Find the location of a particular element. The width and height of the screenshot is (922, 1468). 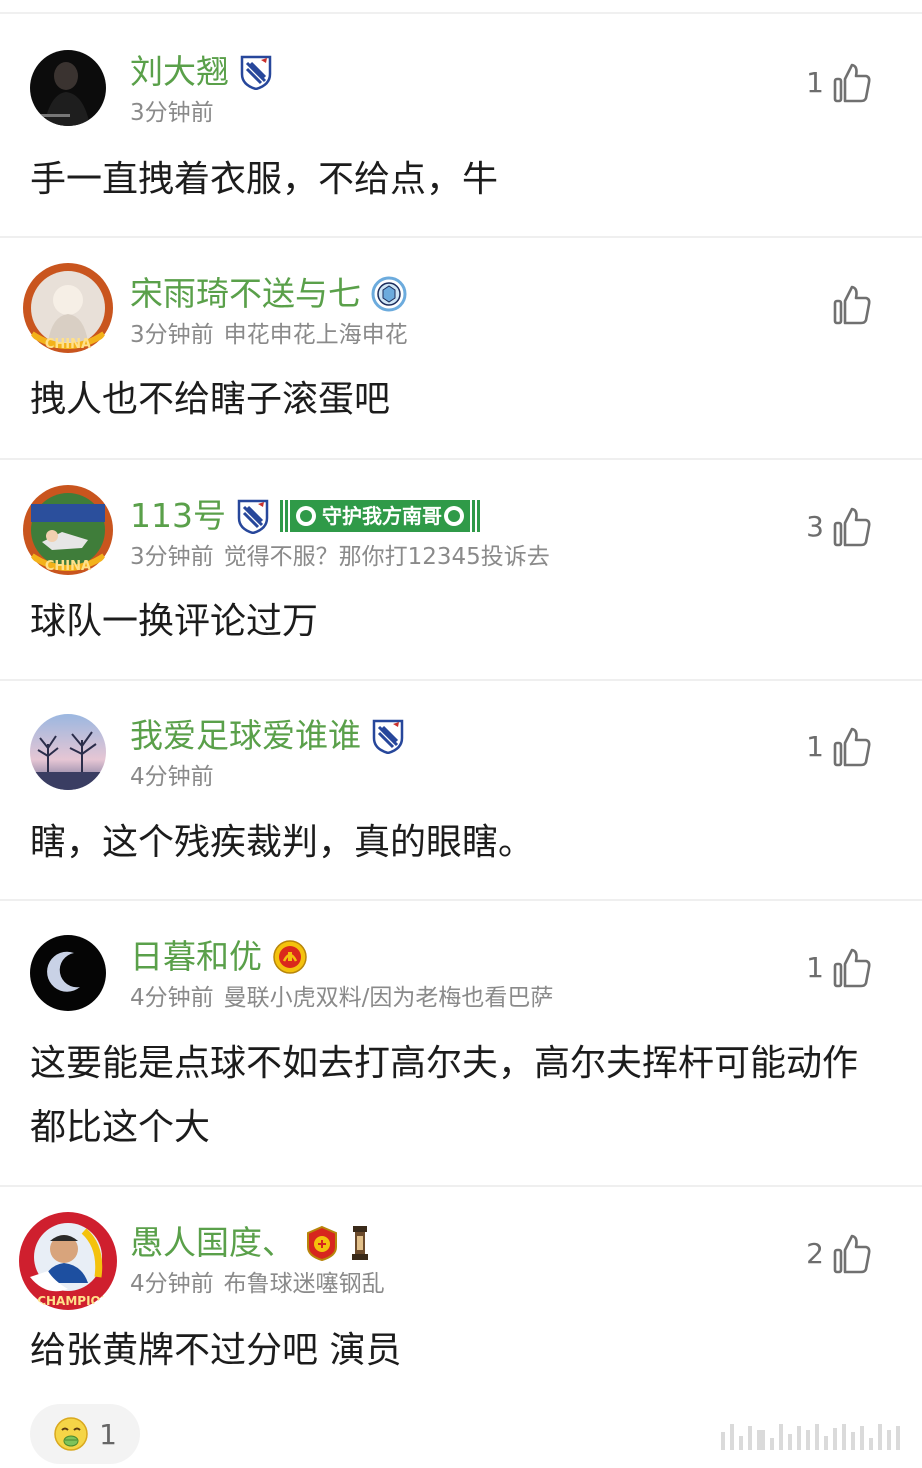

username: 宋雨琦不送与七 is located at coordinates (245, 294).